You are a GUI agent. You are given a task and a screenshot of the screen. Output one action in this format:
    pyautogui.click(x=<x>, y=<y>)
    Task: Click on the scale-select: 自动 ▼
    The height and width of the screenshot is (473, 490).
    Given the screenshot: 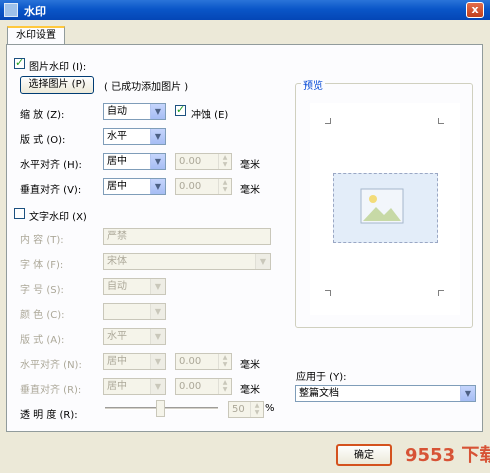 What is the action you would take?
    pyautogui.click(x=134, y=111)
    